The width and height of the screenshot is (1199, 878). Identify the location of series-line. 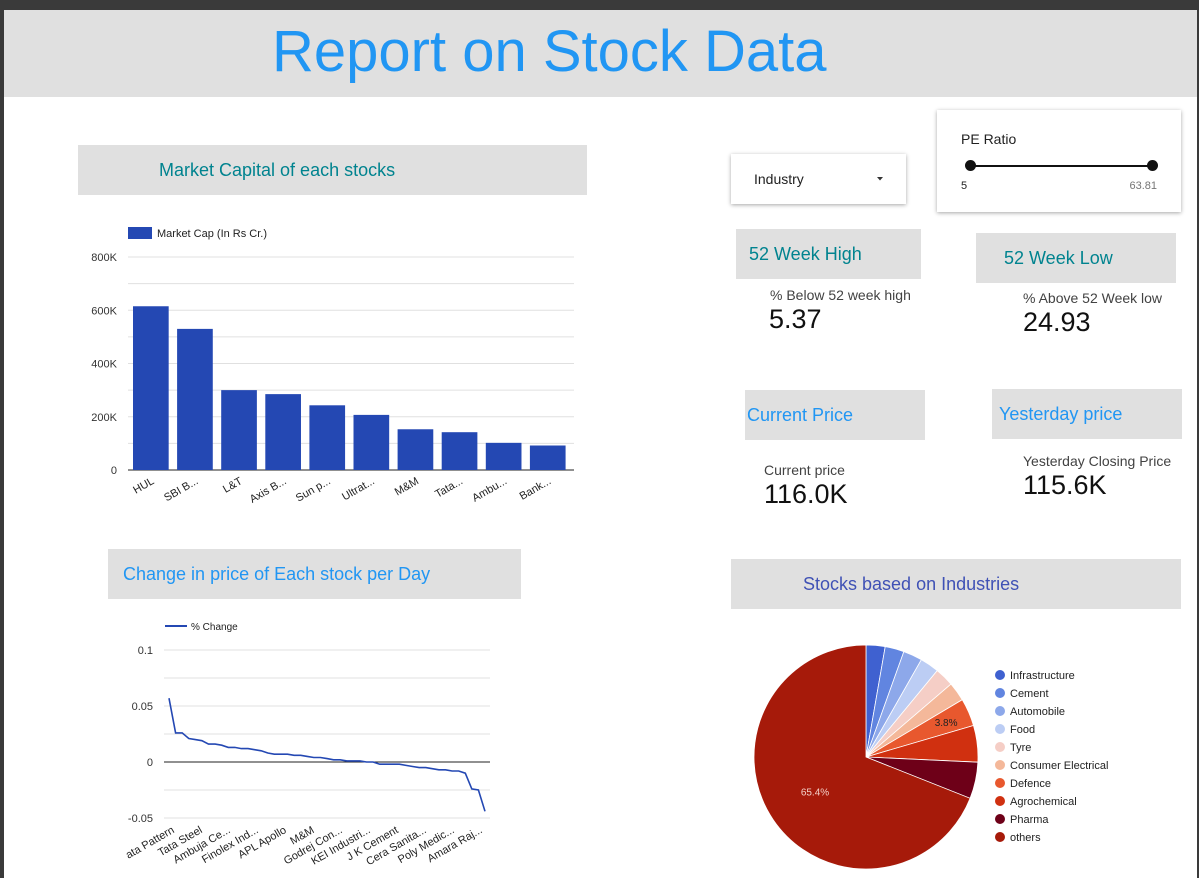
(327, 755).